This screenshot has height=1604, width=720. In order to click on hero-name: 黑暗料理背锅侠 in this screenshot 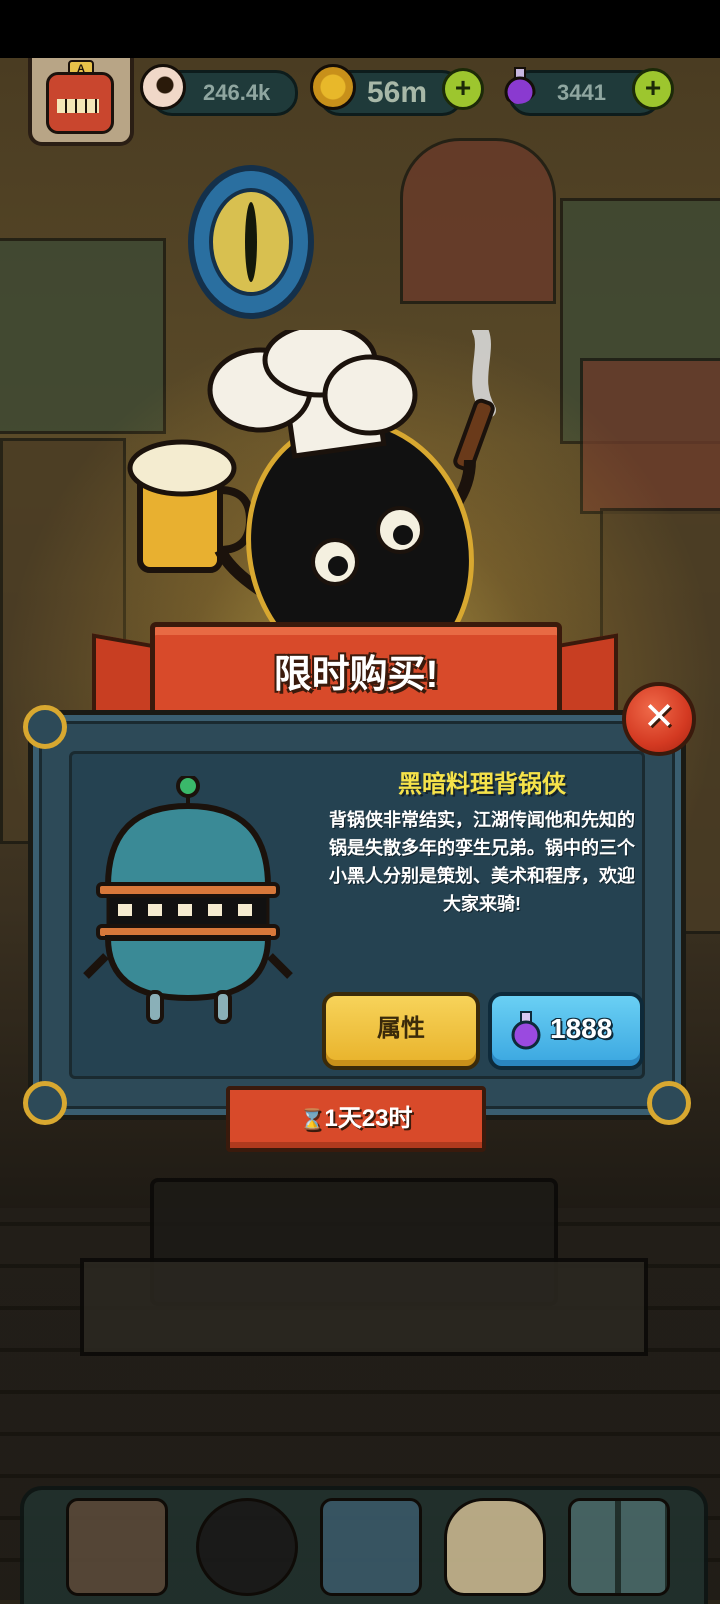, I will do `click(482, 784)`.